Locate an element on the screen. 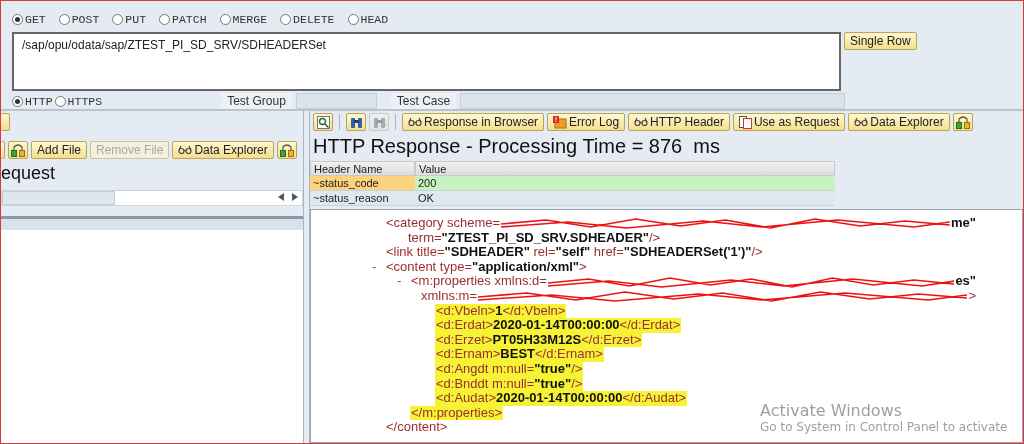 The image size is (1024, 444). activation-notice-text: Go to System in Control Panel to activate is located at coordinates (884, 427).